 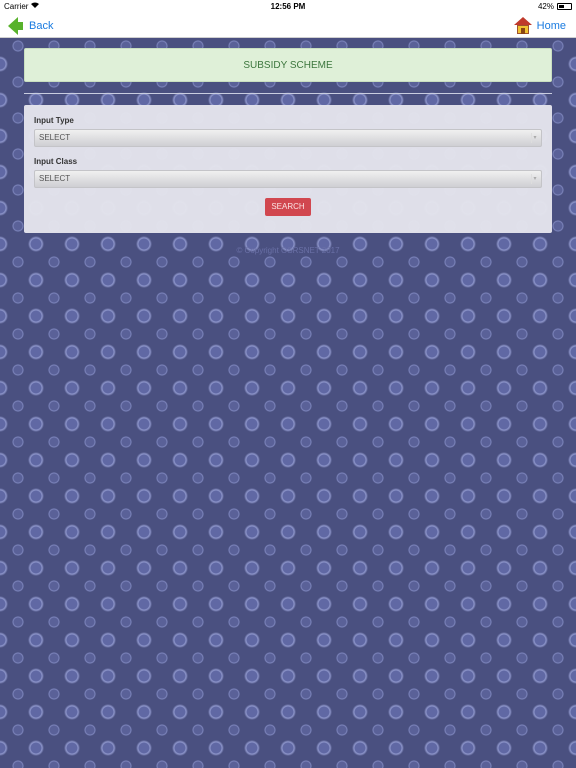 I want to click on battery-icon, so click(x=564, y=6).